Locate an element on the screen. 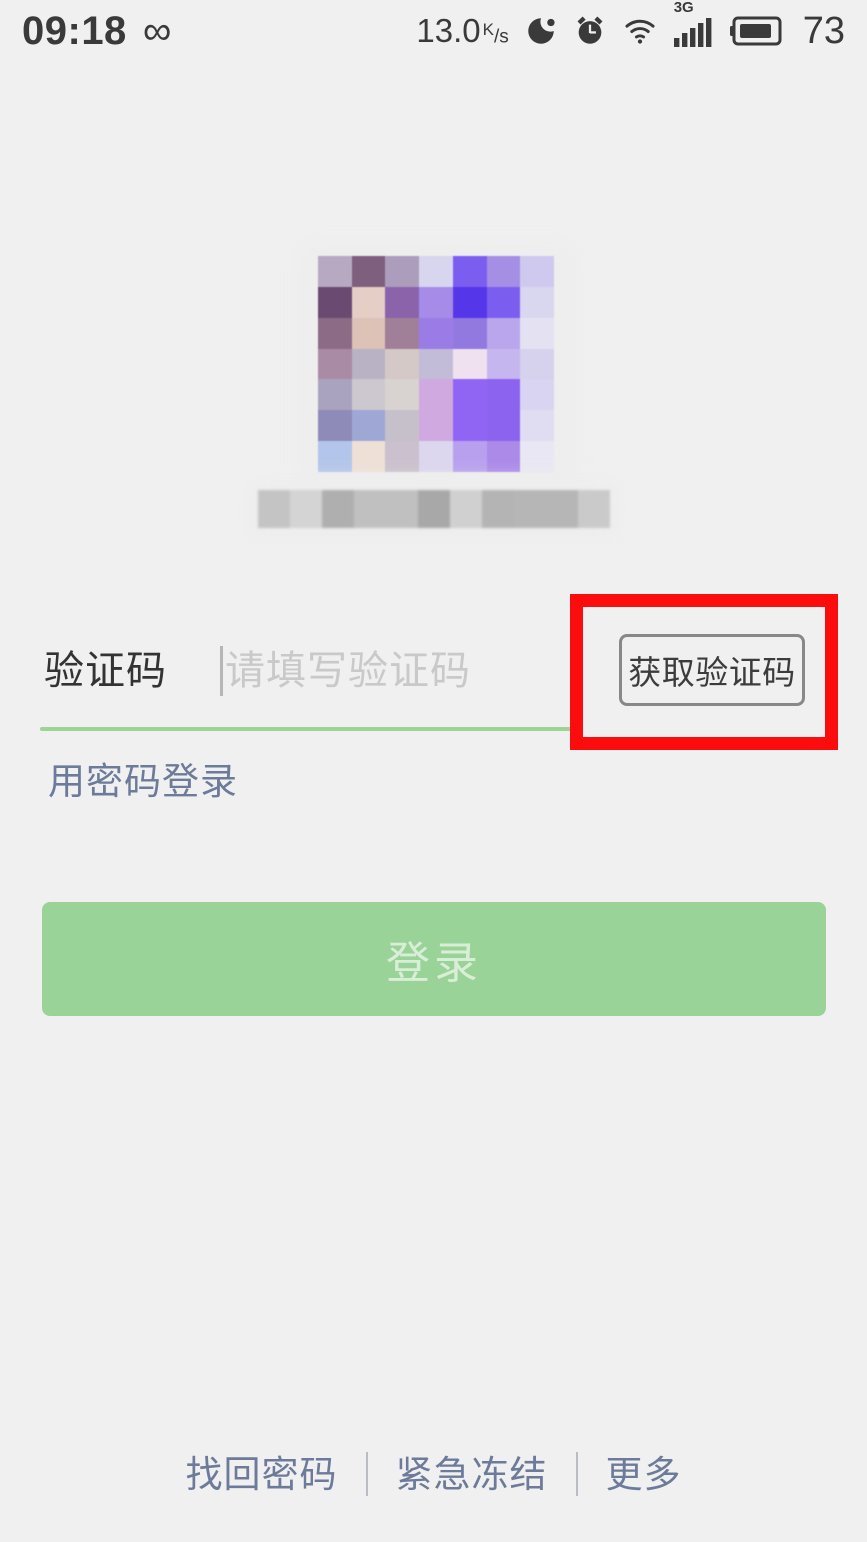  footer-links: 找回密码 紧急冻结 更多 is located at coordinates (433, 1474).